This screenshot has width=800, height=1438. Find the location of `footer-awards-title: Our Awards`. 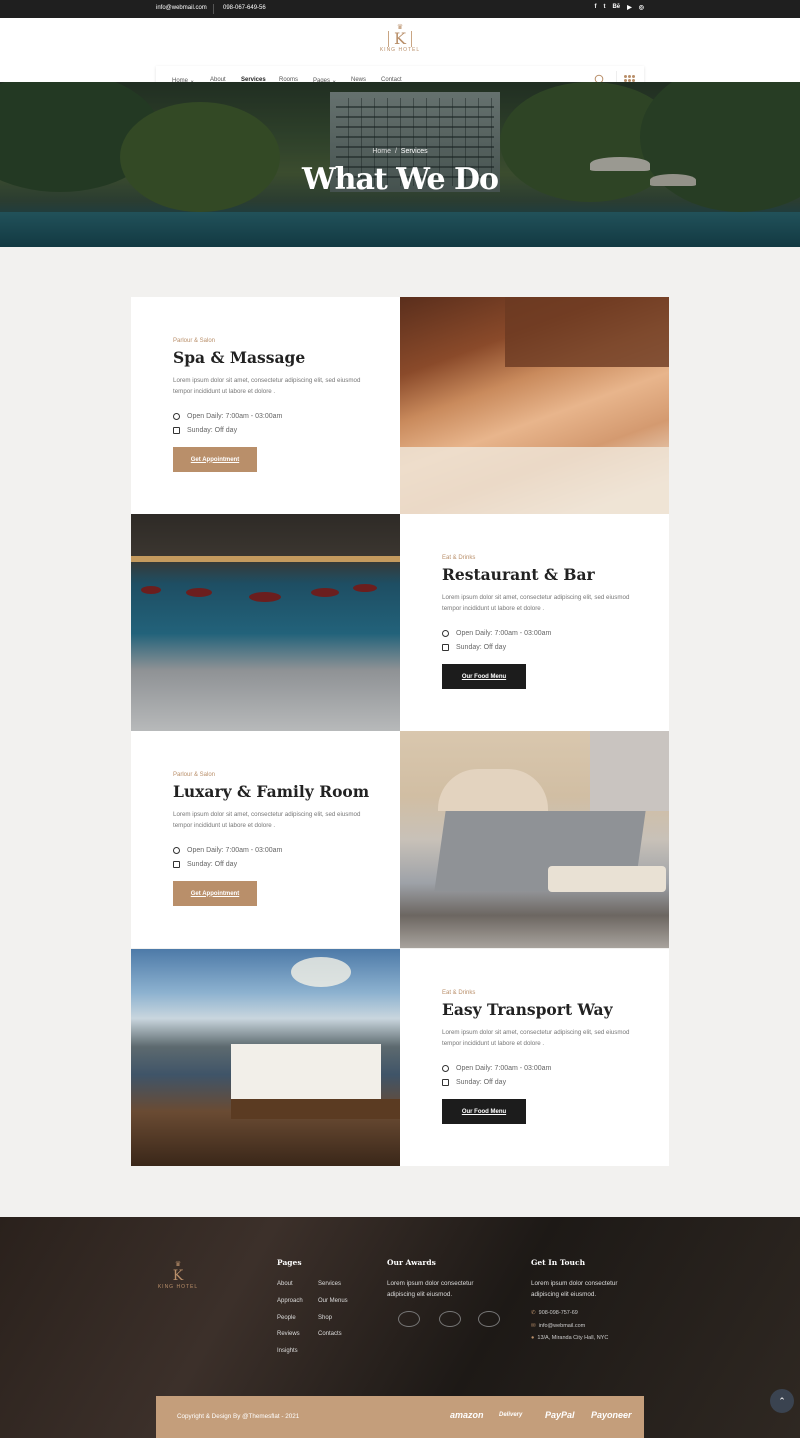

footer-awards-title: Our Awards is located at coordinates (411, 1262).